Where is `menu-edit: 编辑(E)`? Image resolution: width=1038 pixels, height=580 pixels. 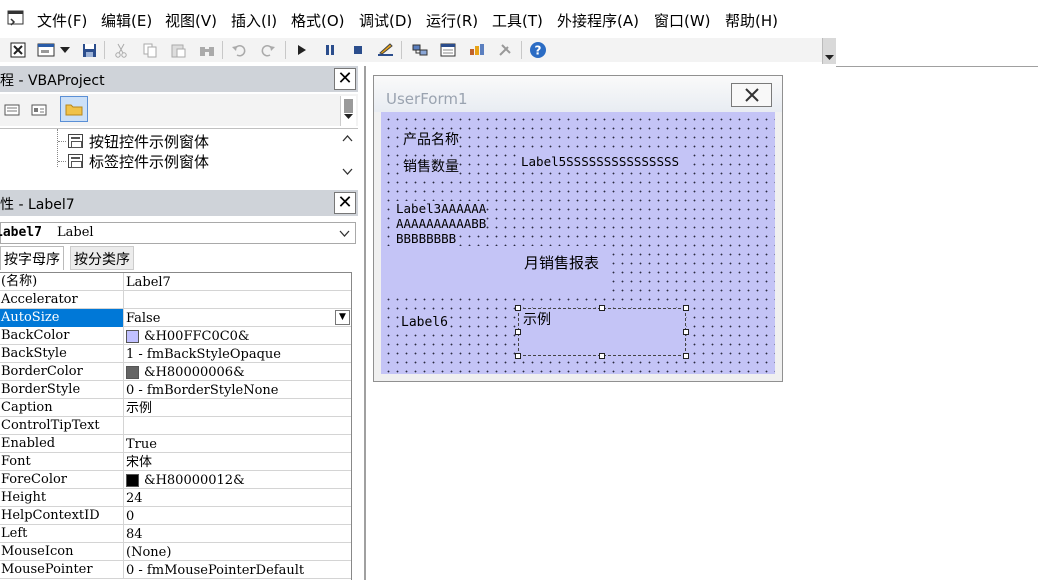
menu-edit: 编辑(E) is located at coordinates (126, 20).